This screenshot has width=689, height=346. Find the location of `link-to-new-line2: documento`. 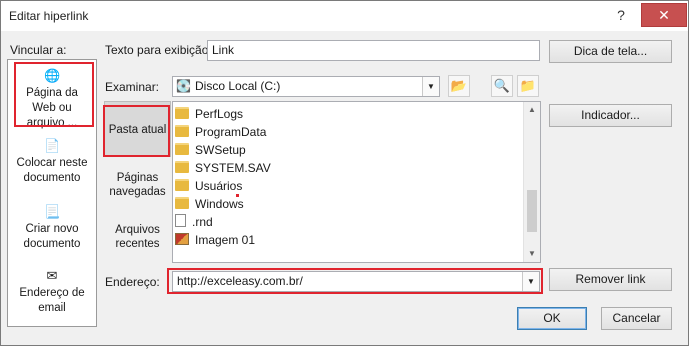

link-to-new-line2: documento is located at coordinates (52, 244).